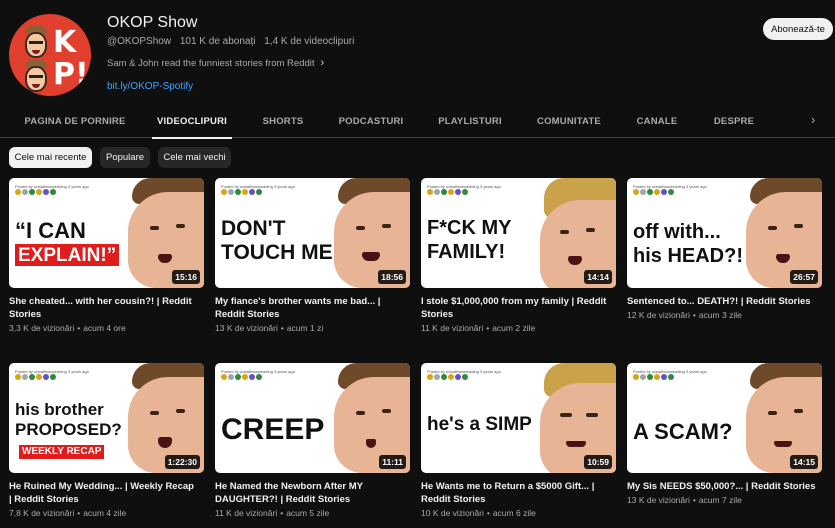 This screenshot has height=528, width=835. I want to click on view-count: 10 K de vizionări, so click(452, 513).